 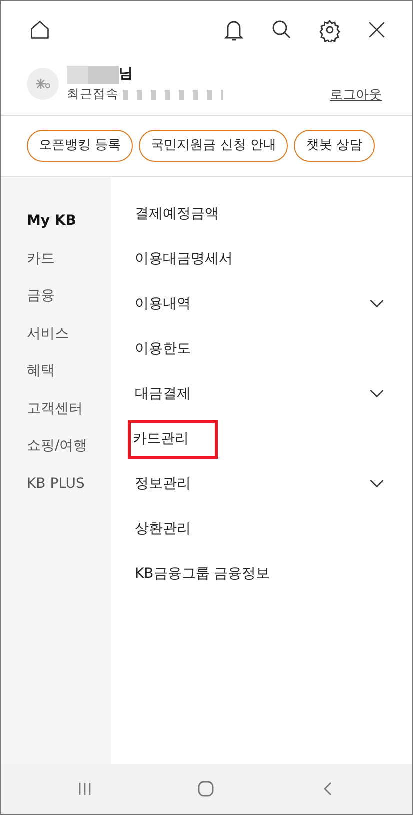 I want to click on category-tab: 금융, so click(x=28, y=296).